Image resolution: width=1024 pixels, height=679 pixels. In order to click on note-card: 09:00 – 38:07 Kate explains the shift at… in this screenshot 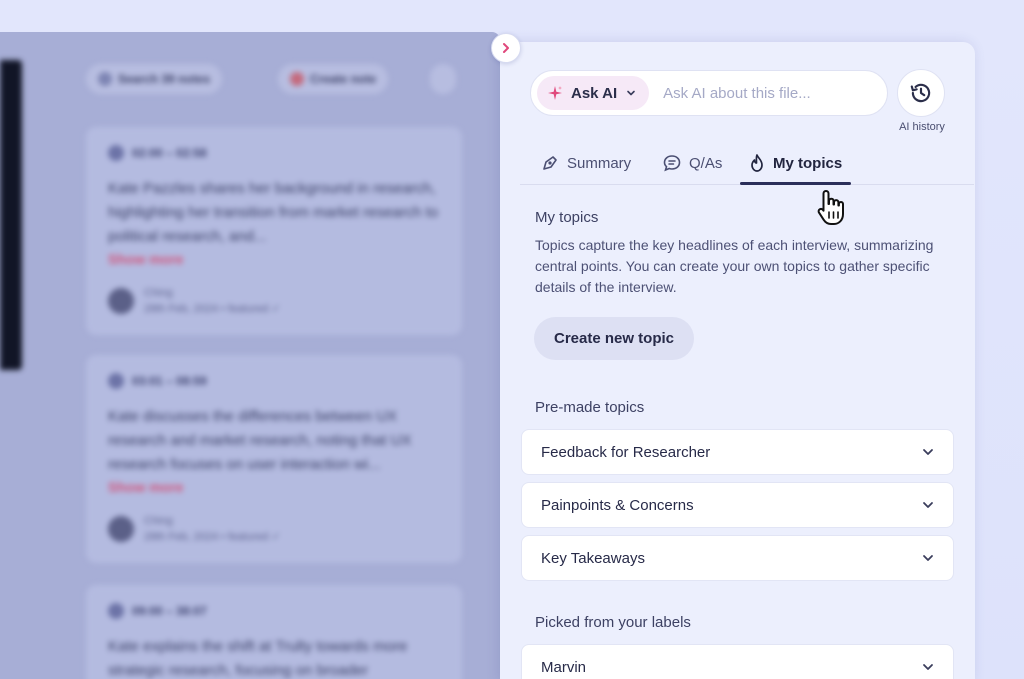, I will do `click(274, 632)`.